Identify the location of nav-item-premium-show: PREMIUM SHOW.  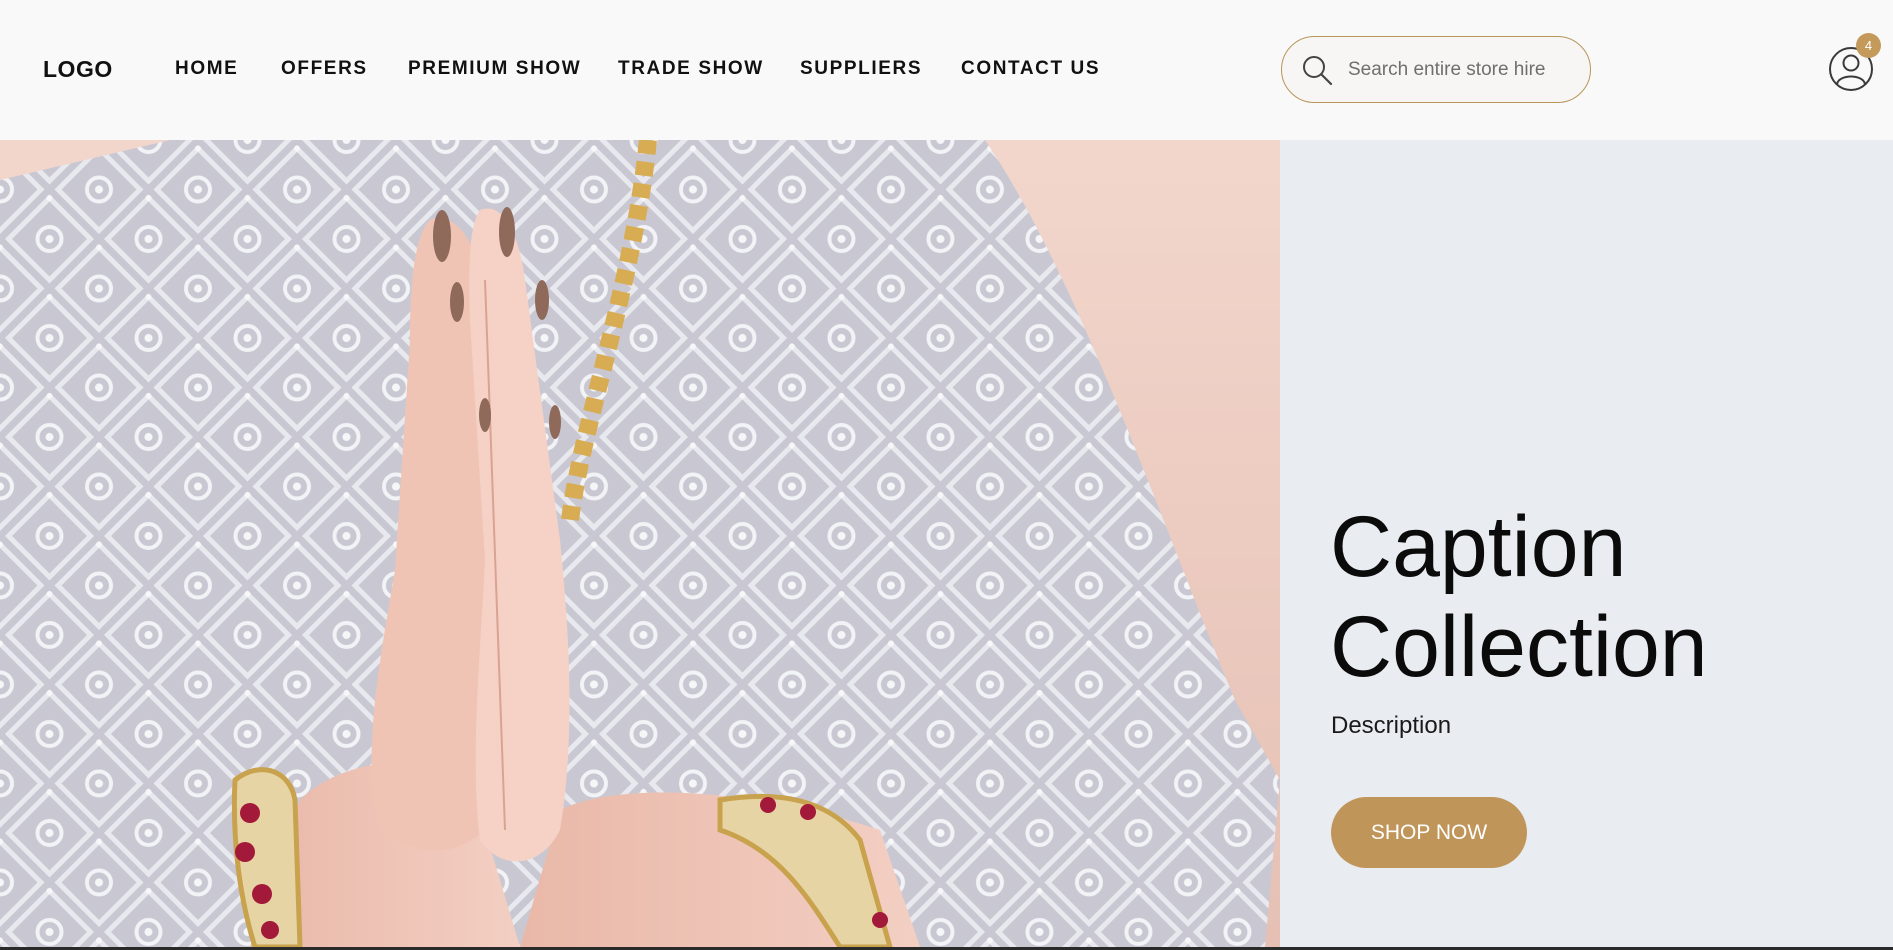
(494, 69).